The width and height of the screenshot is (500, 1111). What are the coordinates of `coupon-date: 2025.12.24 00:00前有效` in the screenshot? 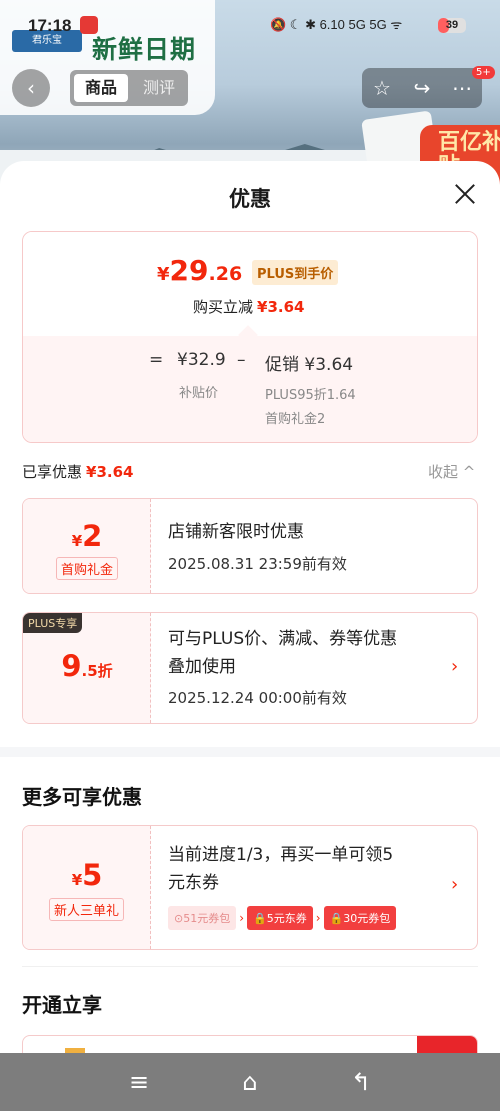 It's located at (257, 698).